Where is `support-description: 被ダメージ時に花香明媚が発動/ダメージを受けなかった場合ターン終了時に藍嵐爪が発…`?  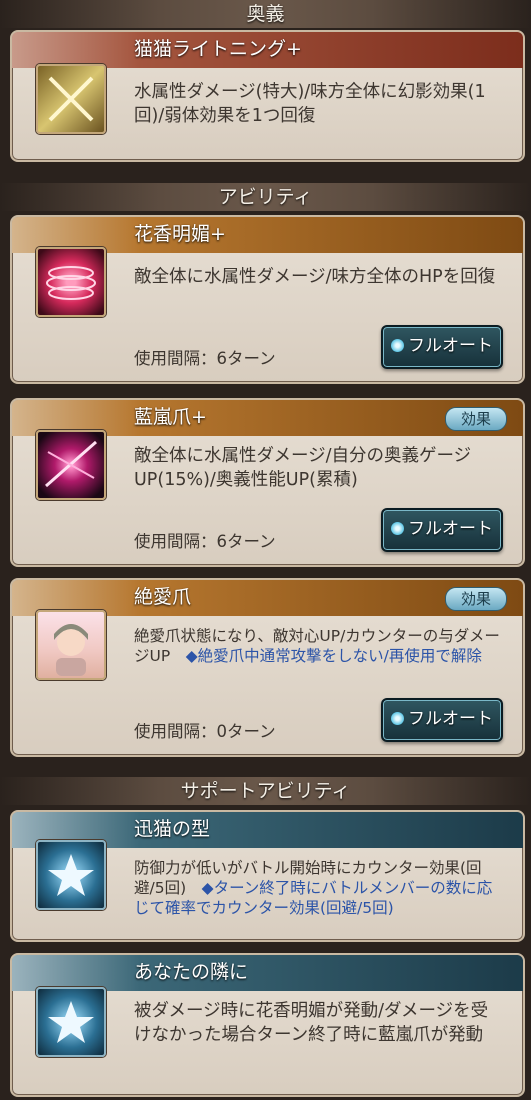
support-description: 被ダメージ時に花香明媚が発動/ダメージを受けなかった場合ターン終了時に藍嵐爪が発… is located at coordinates (311, 1023).